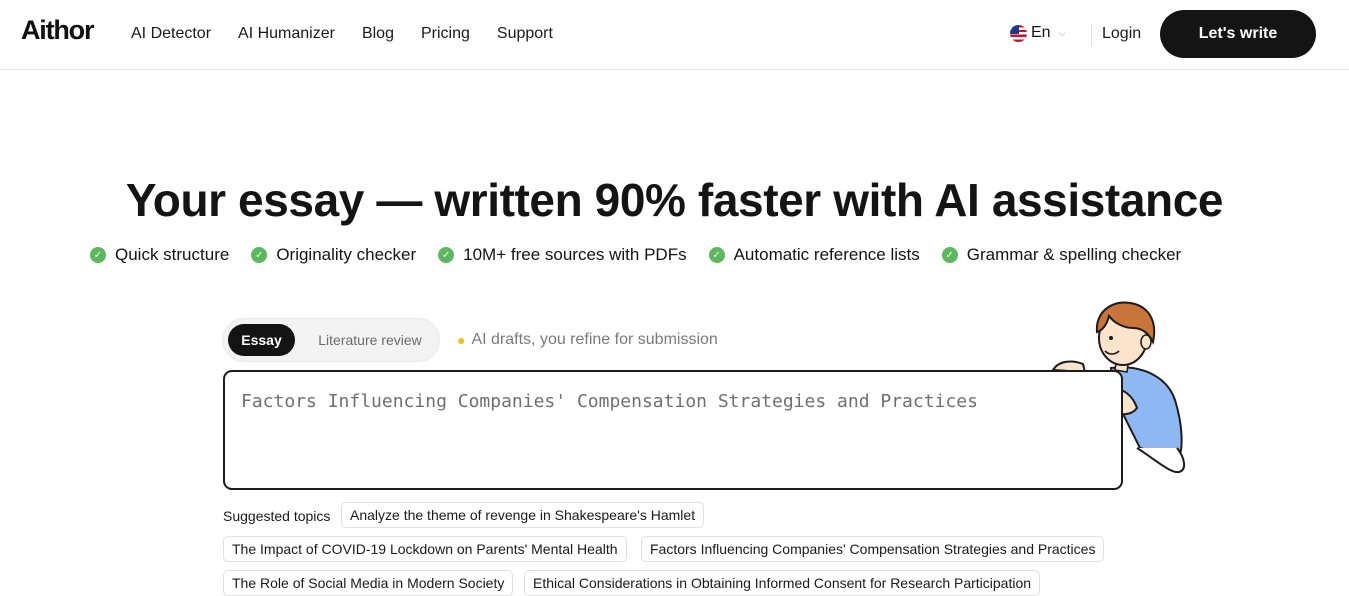  What do you see at coordinates (461, 340) in the screenshot?
I see `lightbulb-icon: ●` at bounding box center [461, 340].